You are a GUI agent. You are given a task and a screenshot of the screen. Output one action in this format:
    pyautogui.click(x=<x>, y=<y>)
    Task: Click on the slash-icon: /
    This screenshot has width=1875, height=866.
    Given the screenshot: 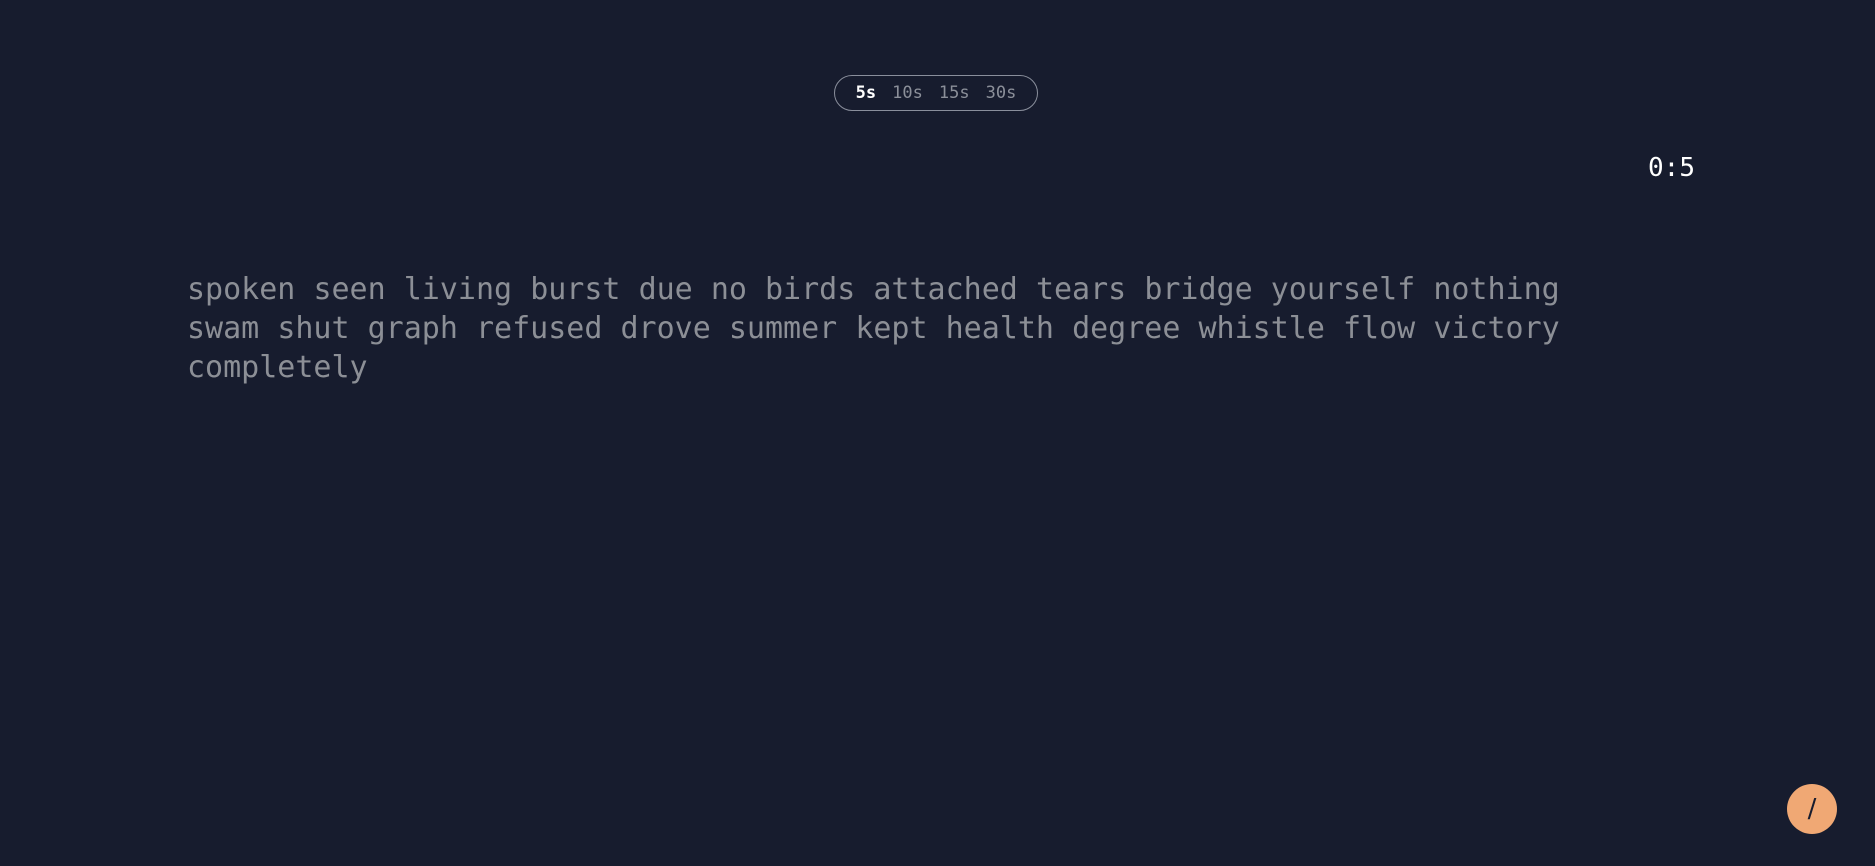 What is the action you would take?
    pyautogui.click(x=1812, y=809)
    